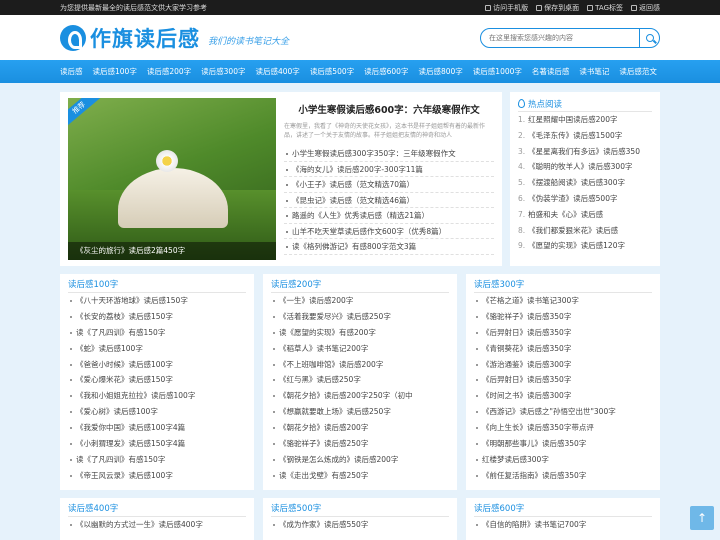 The image size is (720, 540). I want to click on list-item: 《前任复活指南》读后感350字, so click(563, 476).